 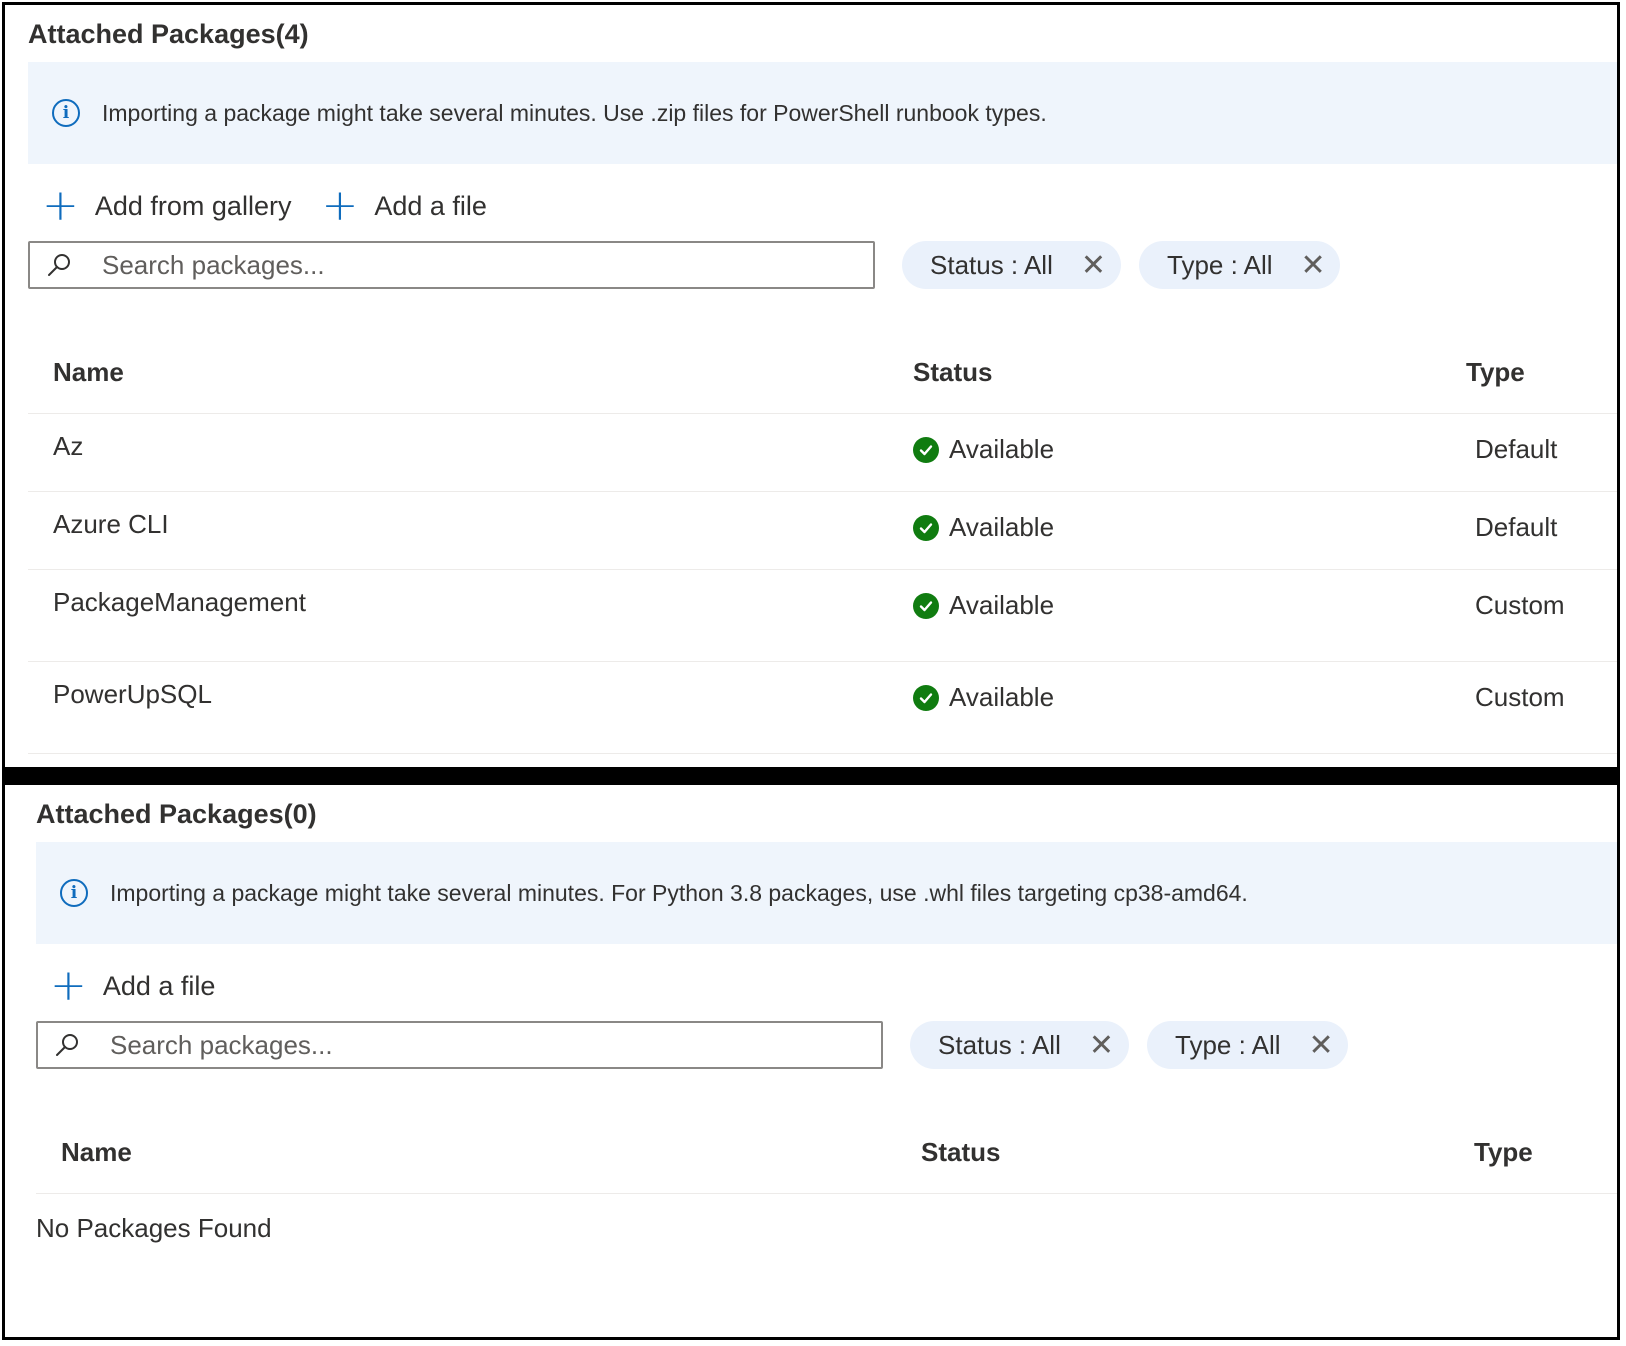 I want to click on add-from-gallery-button: + Add from gallery, so click(x=166, y=206).